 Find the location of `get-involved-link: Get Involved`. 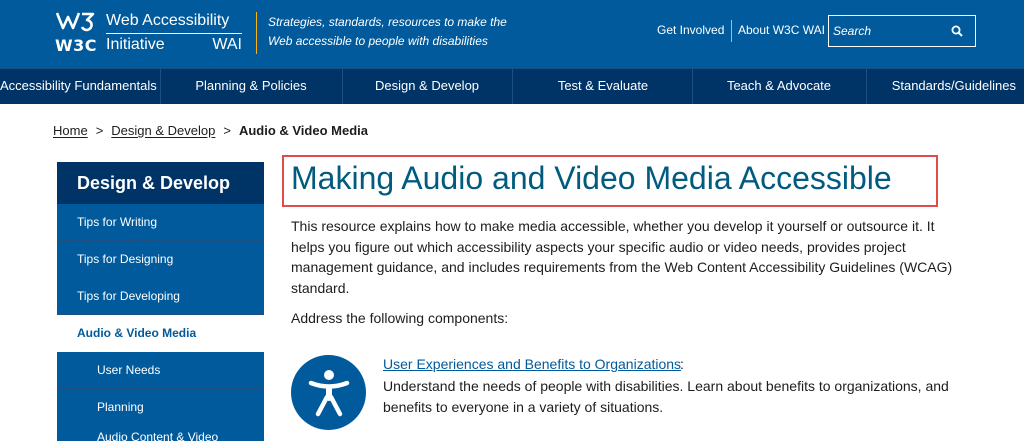

get-involved-link: Get Involved is located at coordinates (690, 30).